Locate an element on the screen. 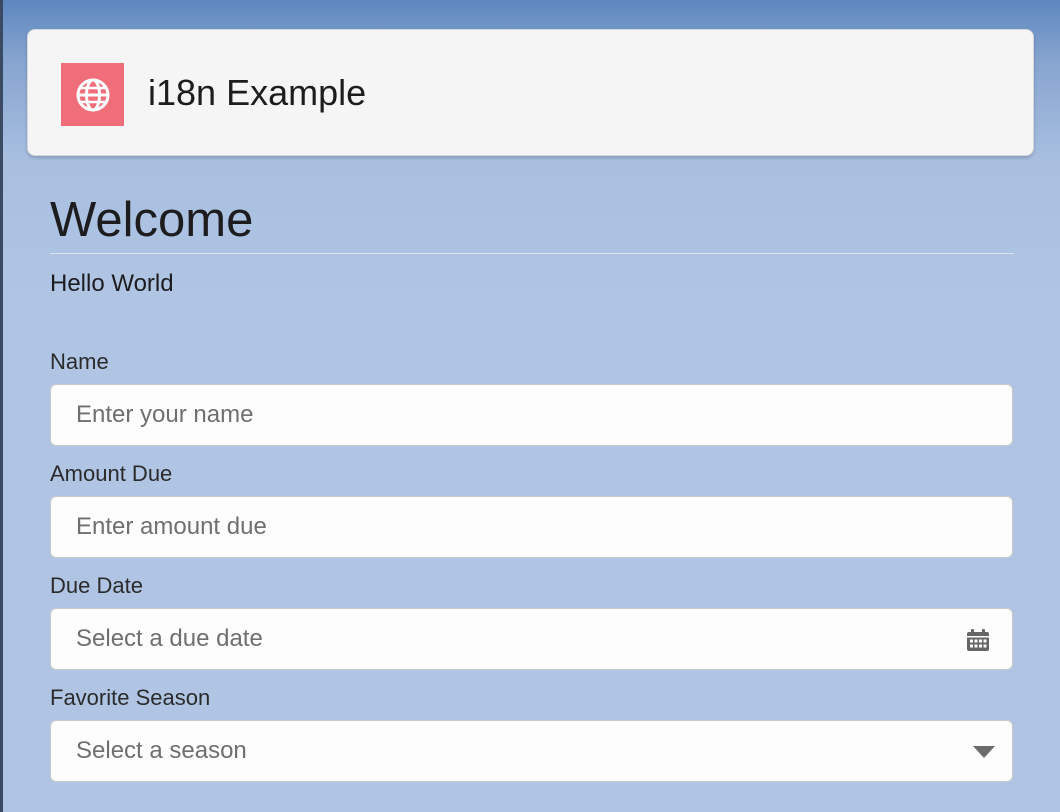  due-date-field-wrapper is located at coordinates (531, 639).